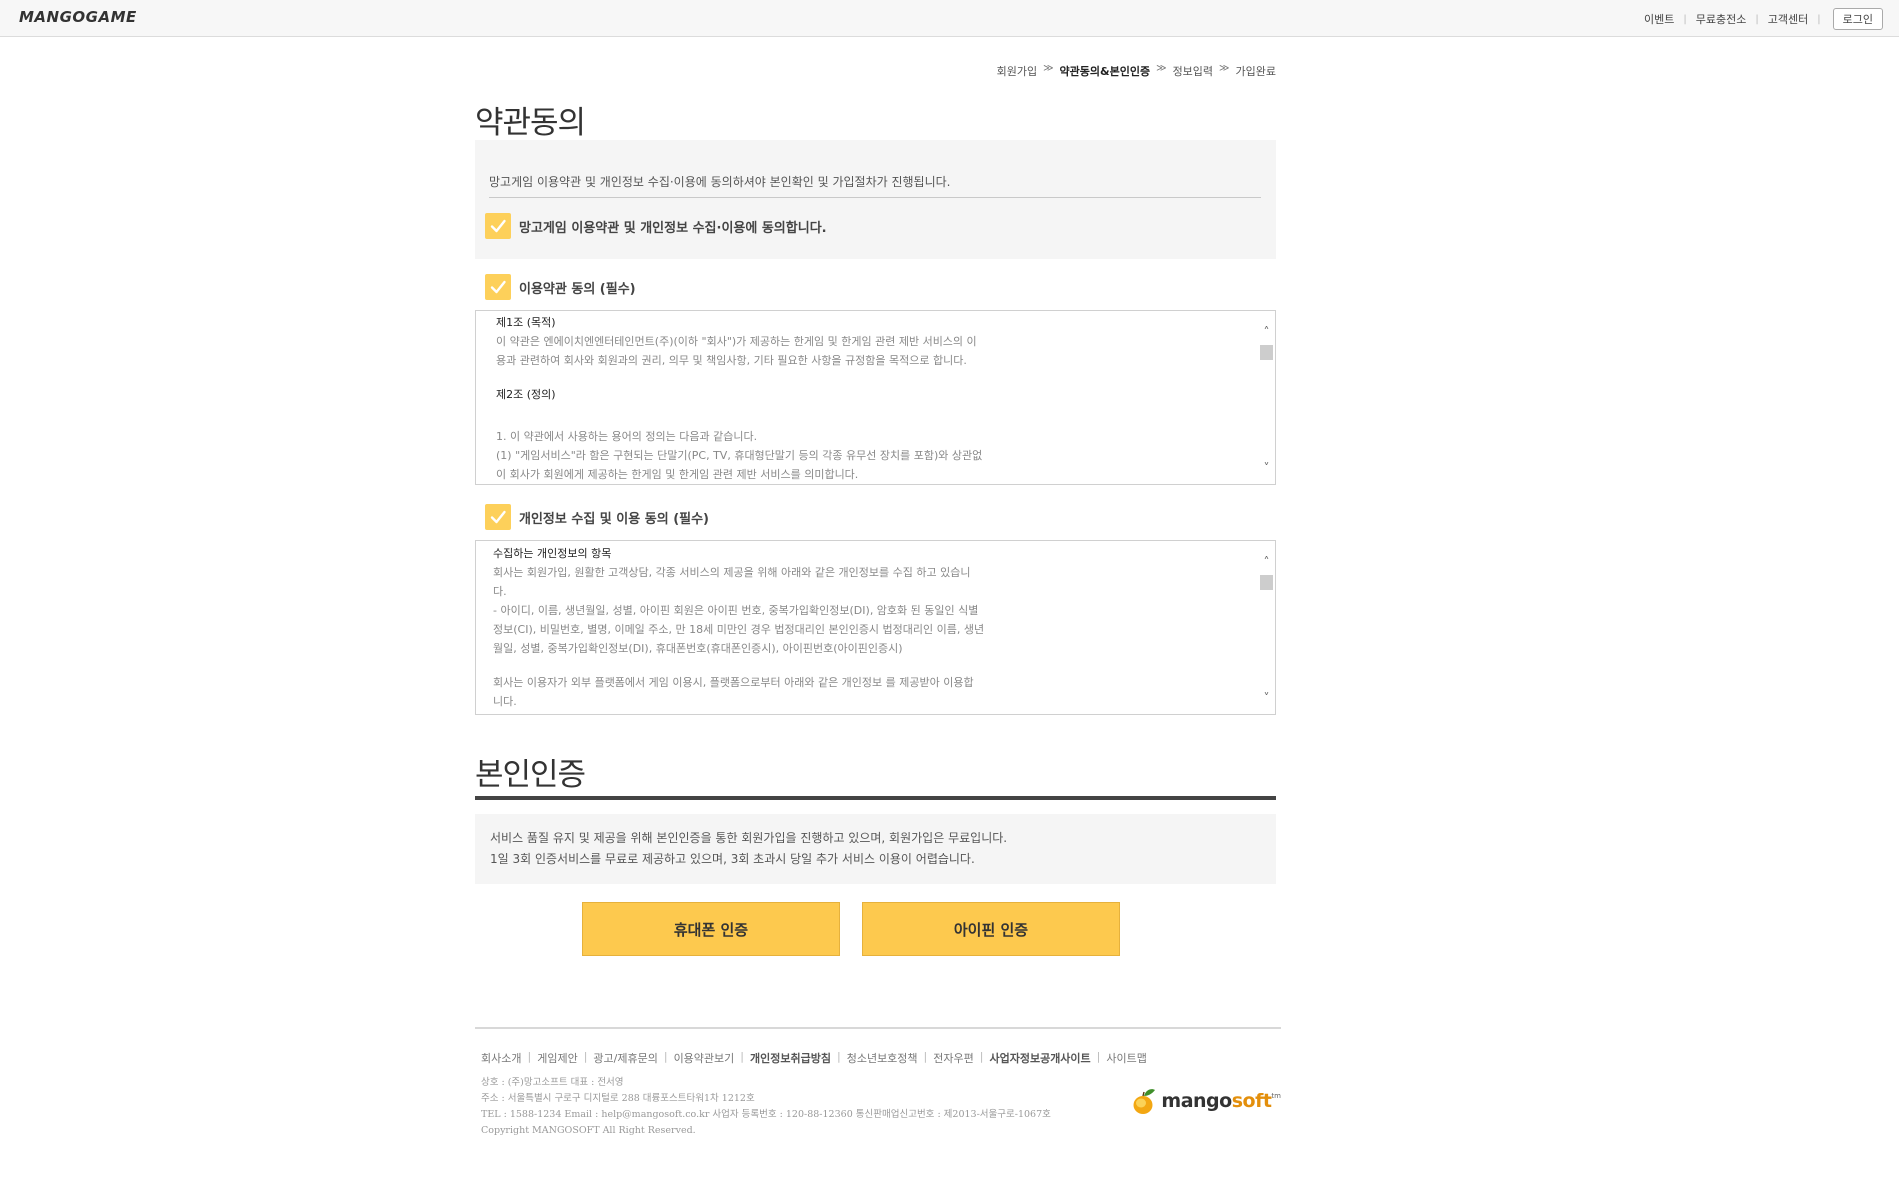 This screenshot has height=1200, width=1899. I want to click on footer-link: 게임제안, so click(557, 1058).